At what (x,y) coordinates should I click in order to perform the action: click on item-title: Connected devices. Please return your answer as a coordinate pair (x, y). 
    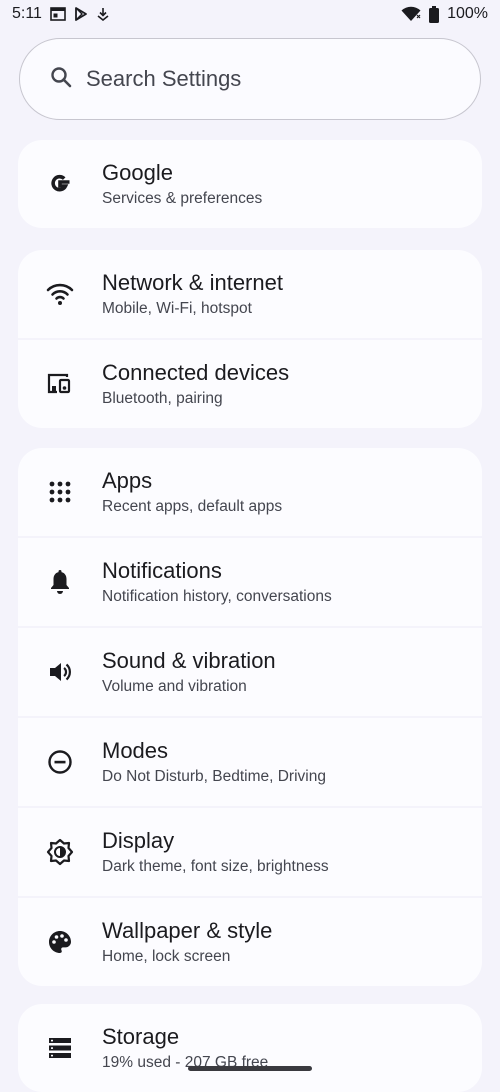
    Looking at the image, I should click on (196, 372).